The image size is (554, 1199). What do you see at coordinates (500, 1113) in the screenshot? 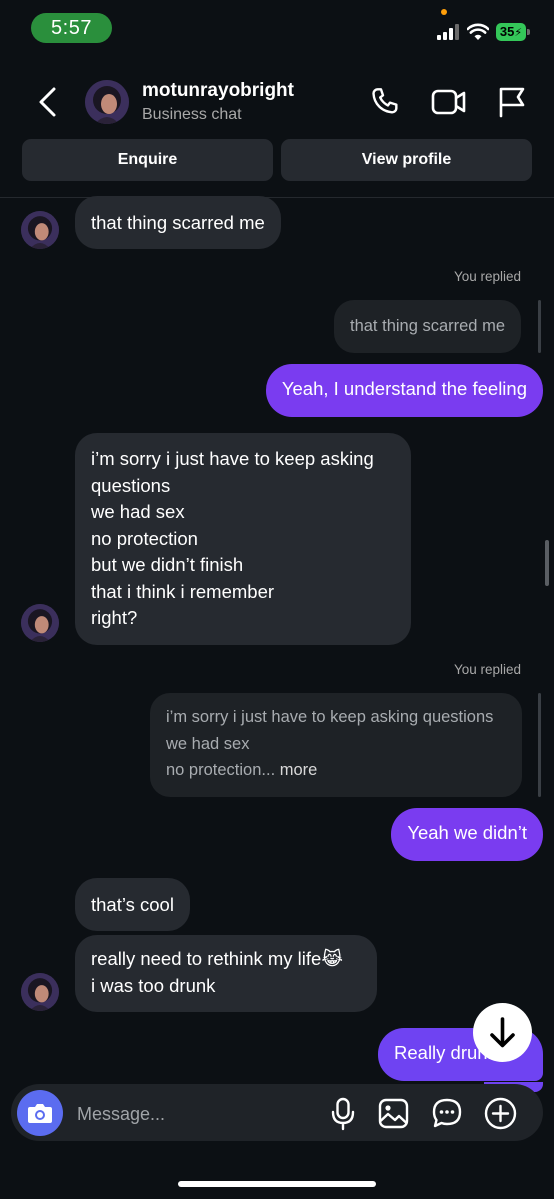
I see `add-icon` at bounding box center [500, 1113].